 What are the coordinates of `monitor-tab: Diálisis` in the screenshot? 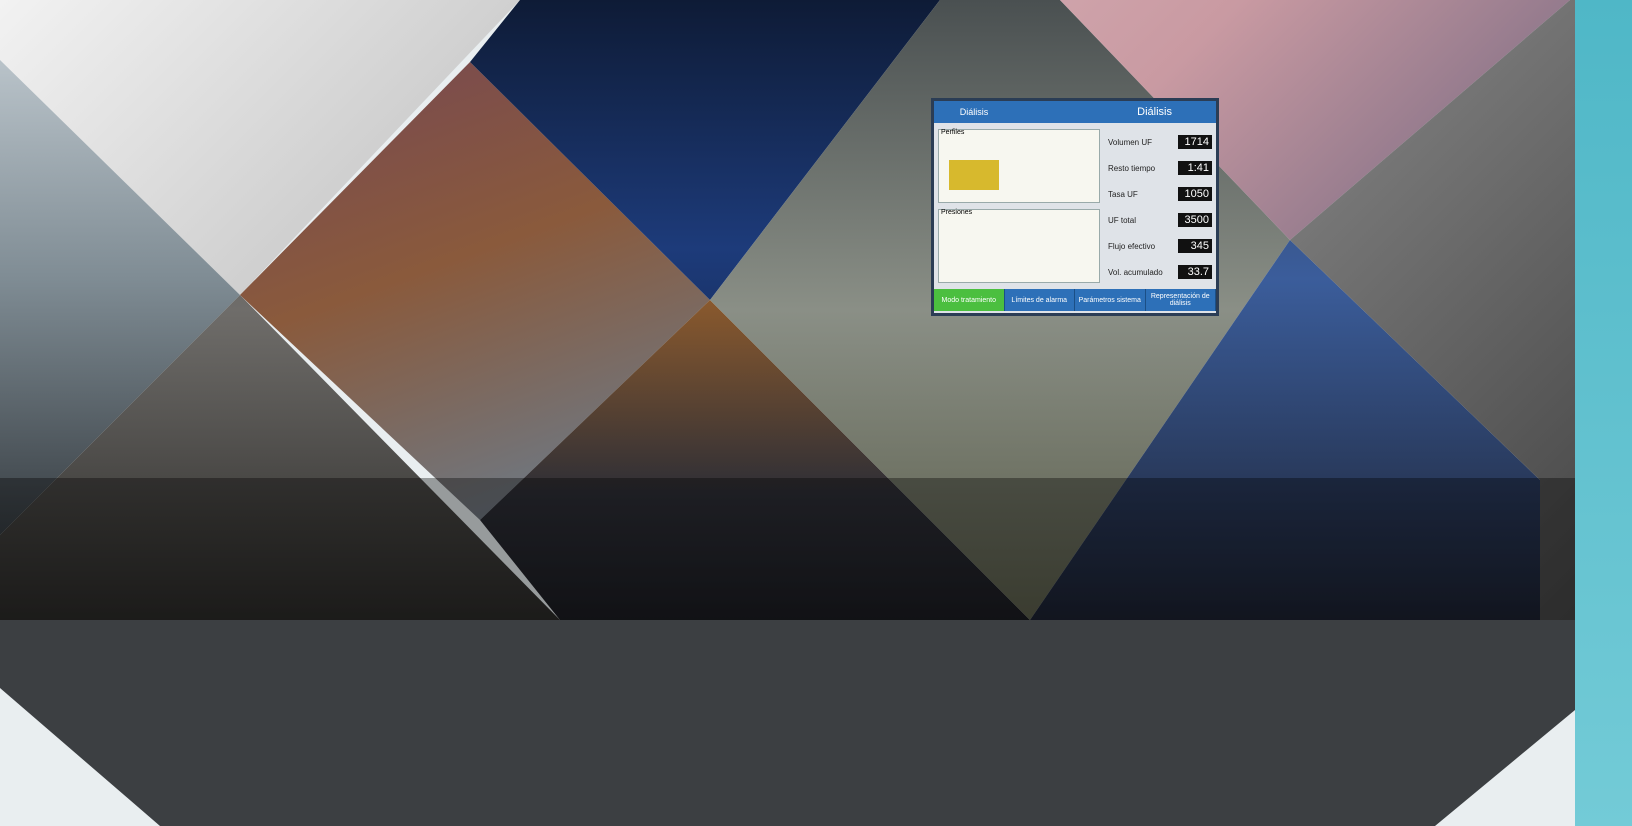 It's located at (974, 112).